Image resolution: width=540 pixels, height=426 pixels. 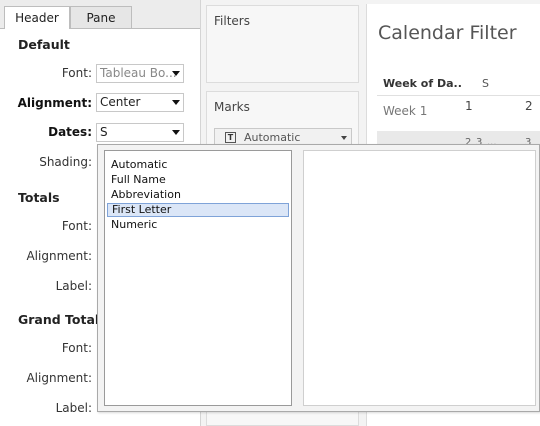 I want to click on filters-shelf: Filters, so click(x=282, y=44).